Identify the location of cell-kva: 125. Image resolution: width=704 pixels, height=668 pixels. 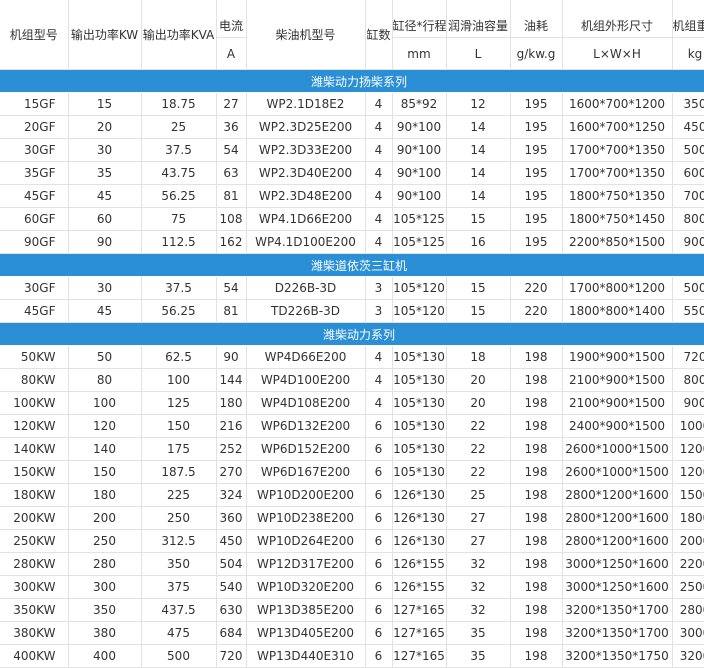
(179, 403).